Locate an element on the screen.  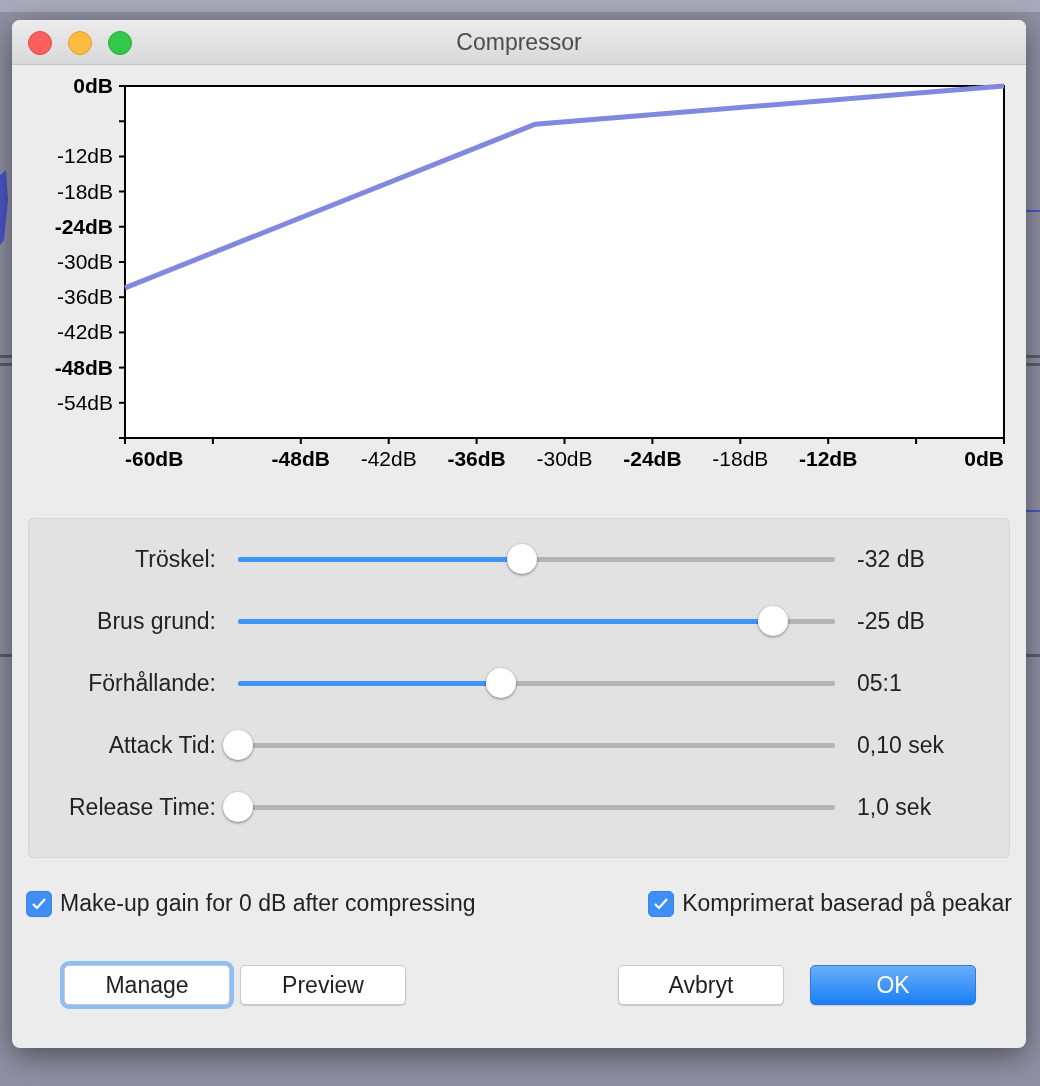
slider-value: -25 dB is located at coordinates (891, 621).